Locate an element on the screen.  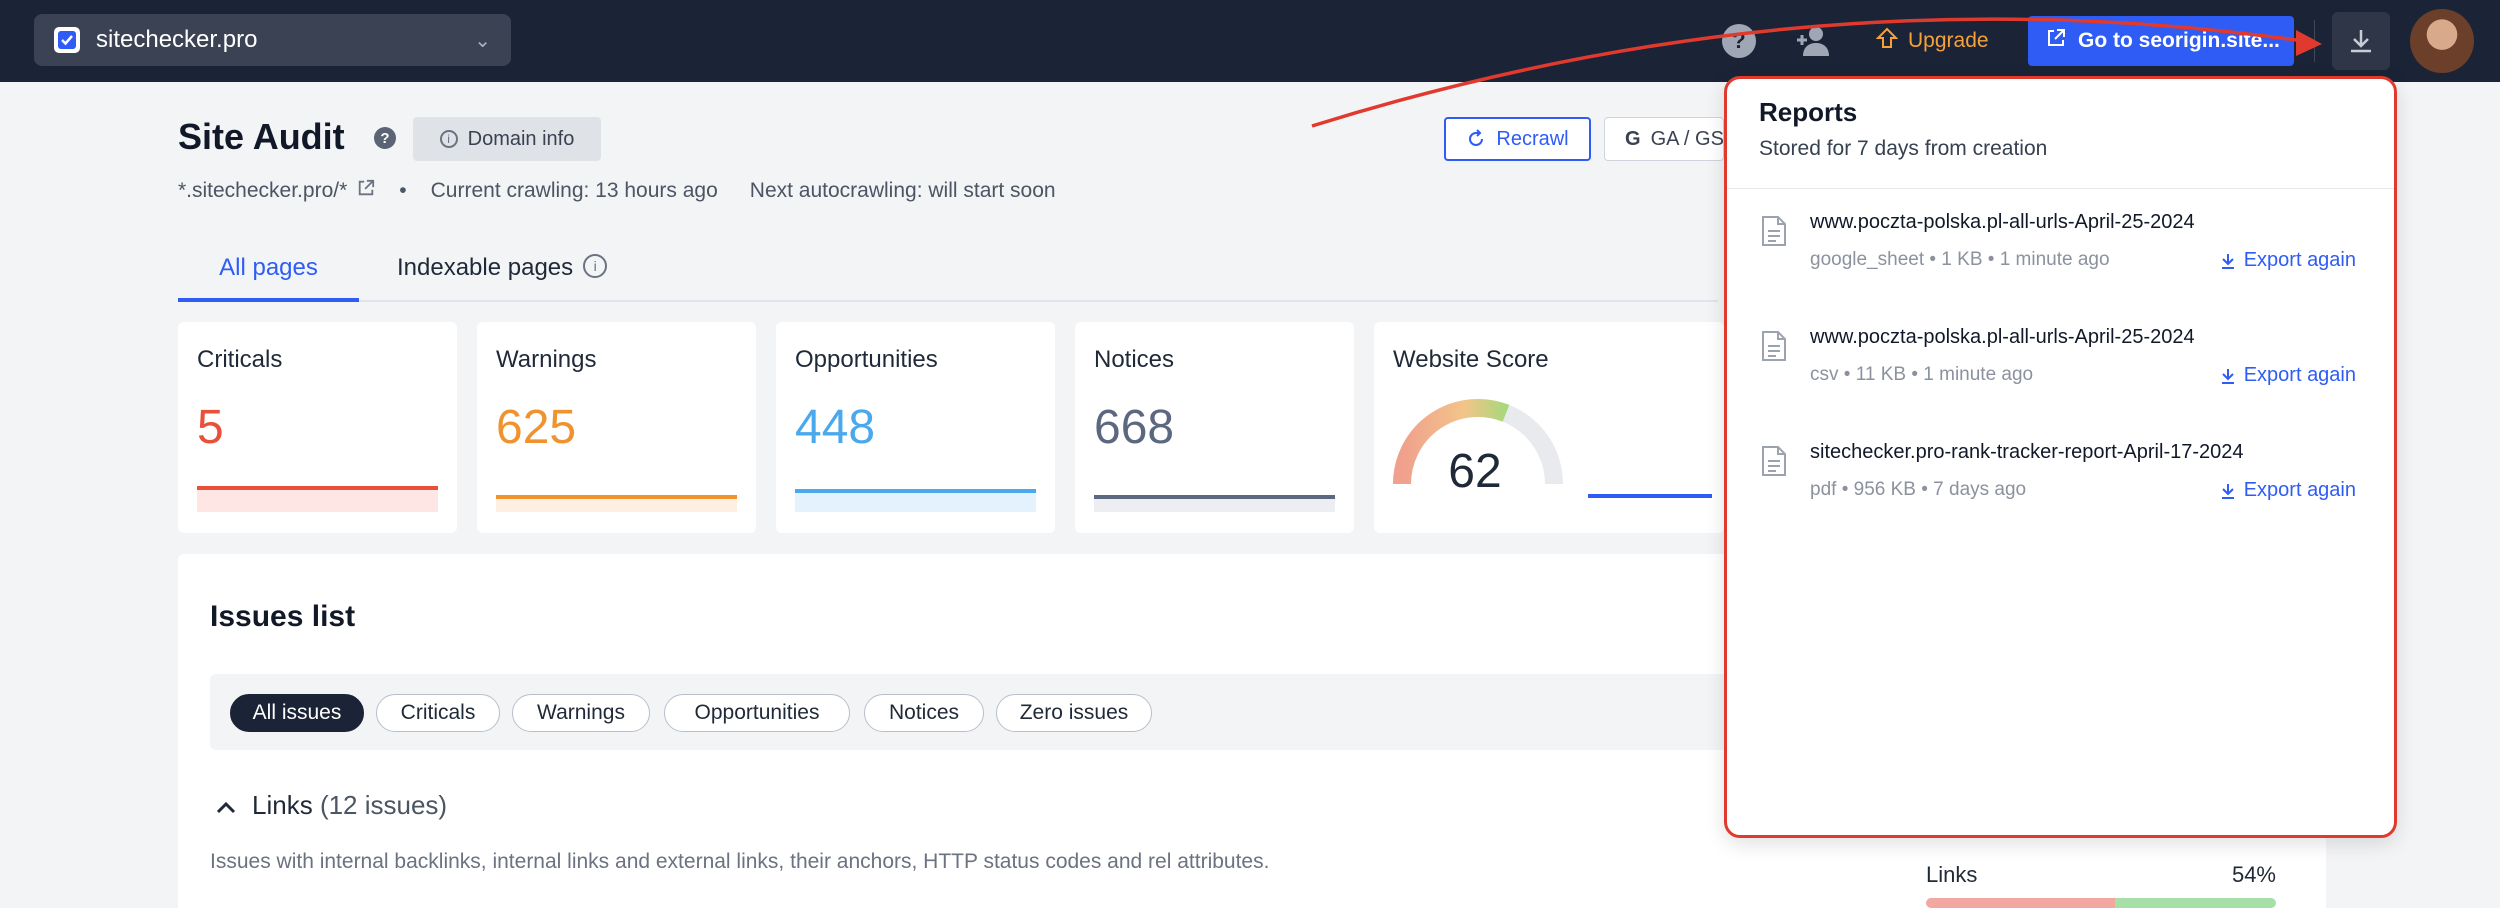
page-title: Site Audit is located at coordinates (261, 136).